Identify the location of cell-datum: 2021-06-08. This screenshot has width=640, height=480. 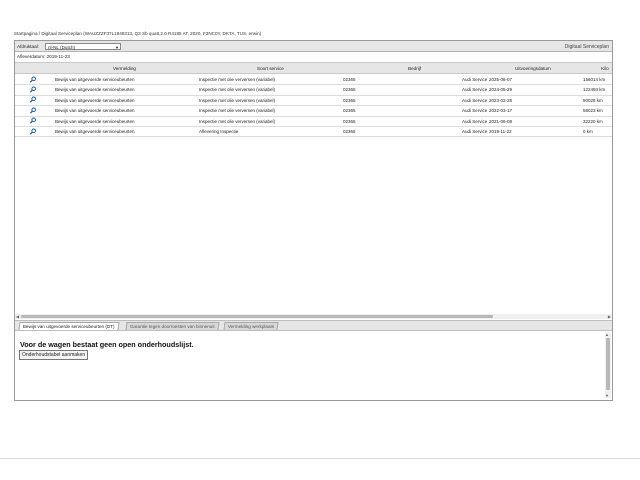
(501, 121).